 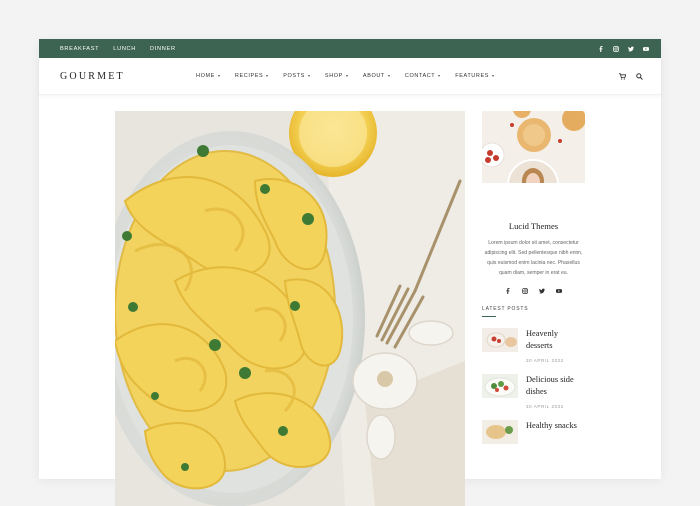 I want to click on menu-item-shop: SHOP, so click(x=336, y=76).